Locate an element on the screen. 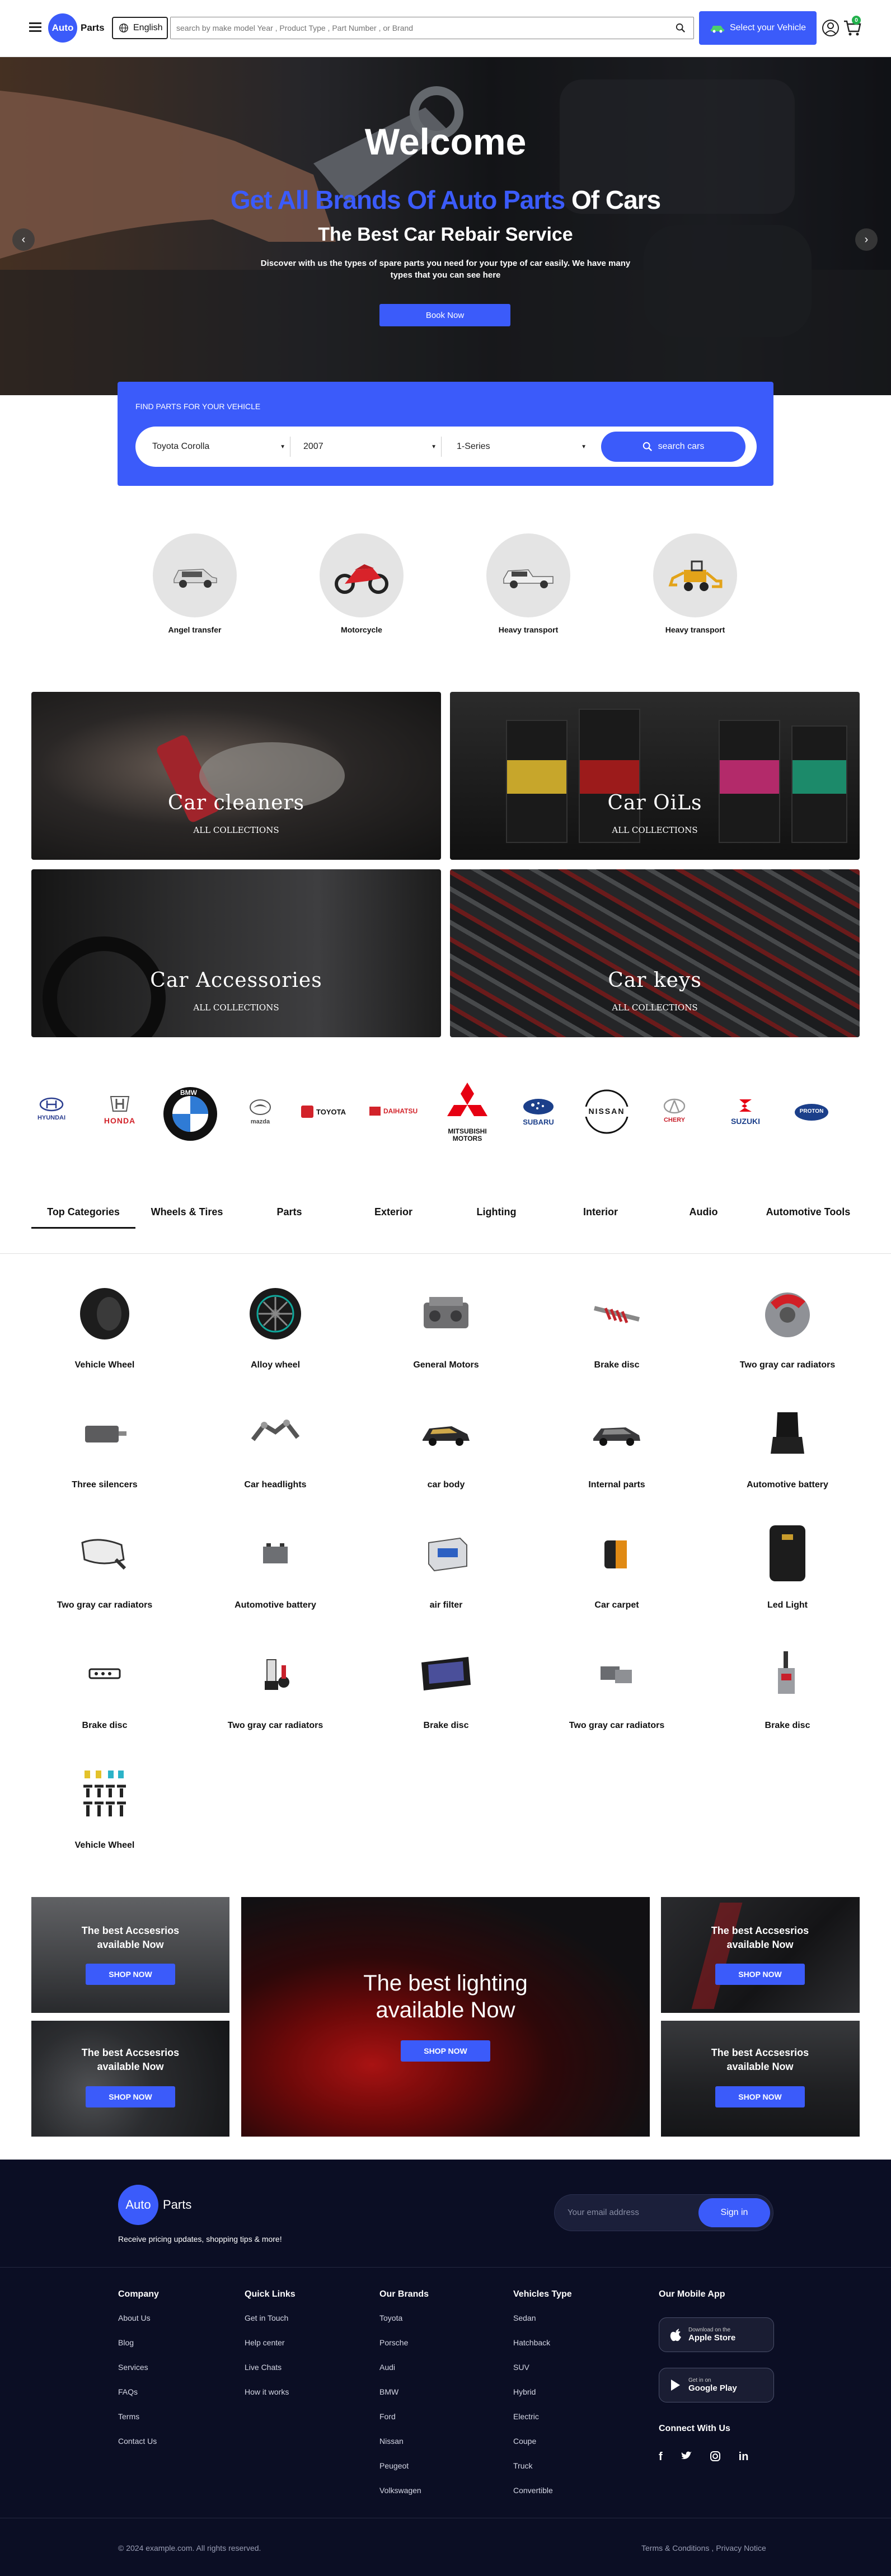 The height and width of the screenshot is (2576, 891). tab-wheels-tires: Wheels & Tires is located at coordinates (187, 1212).